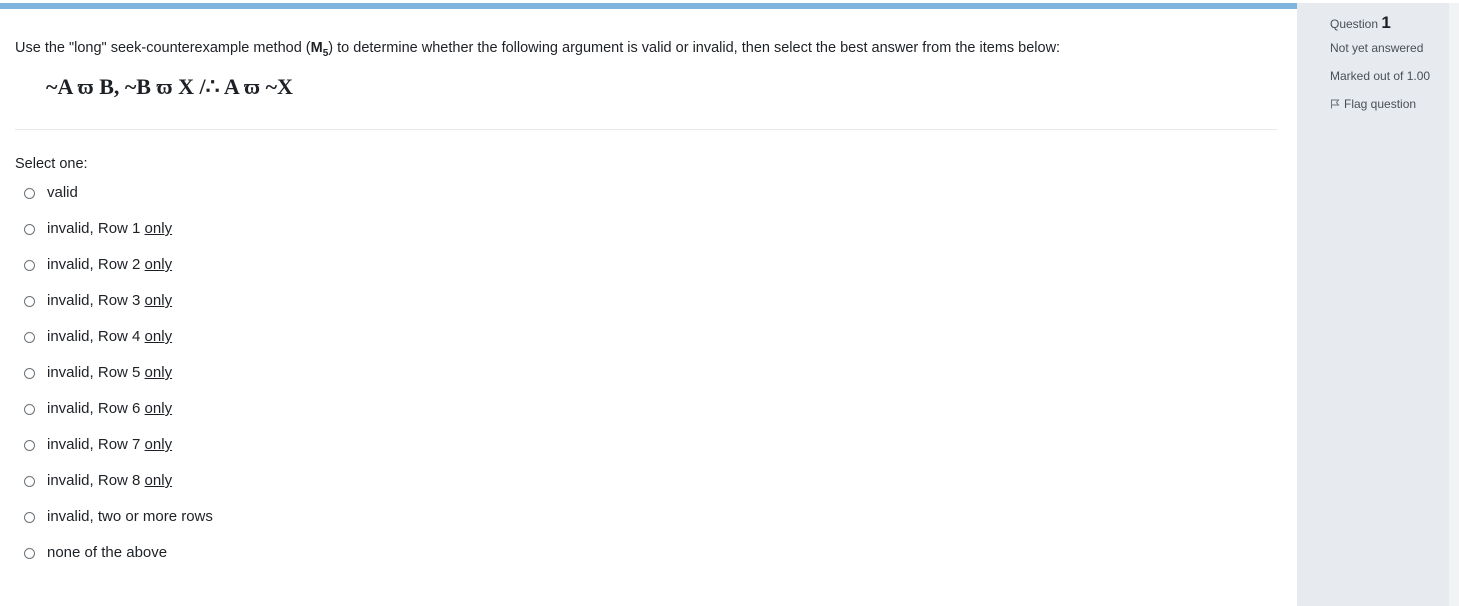 The height and width of the screenshot is (606, 1459). I want to click on question-label: Question, so click(1356, 24).